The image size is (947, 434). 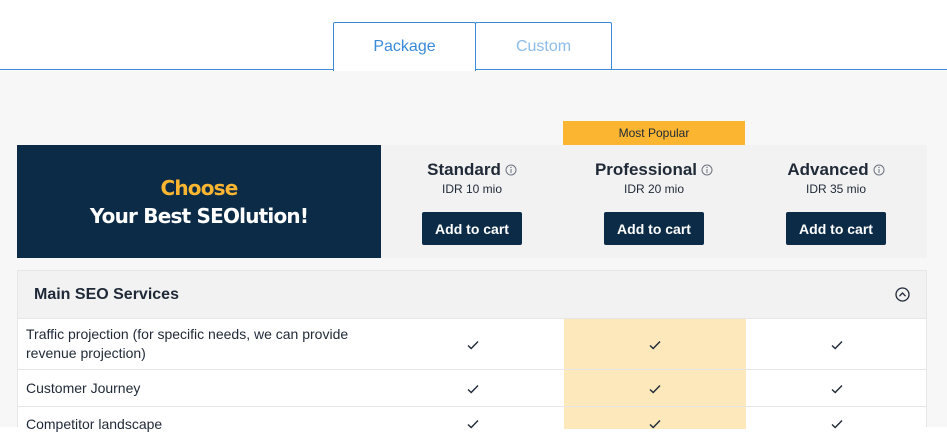 What do you see at coordinates (83, 388) in the screenshot?
I see `row-label: Customer Journey` at bounding box center [83, 388].